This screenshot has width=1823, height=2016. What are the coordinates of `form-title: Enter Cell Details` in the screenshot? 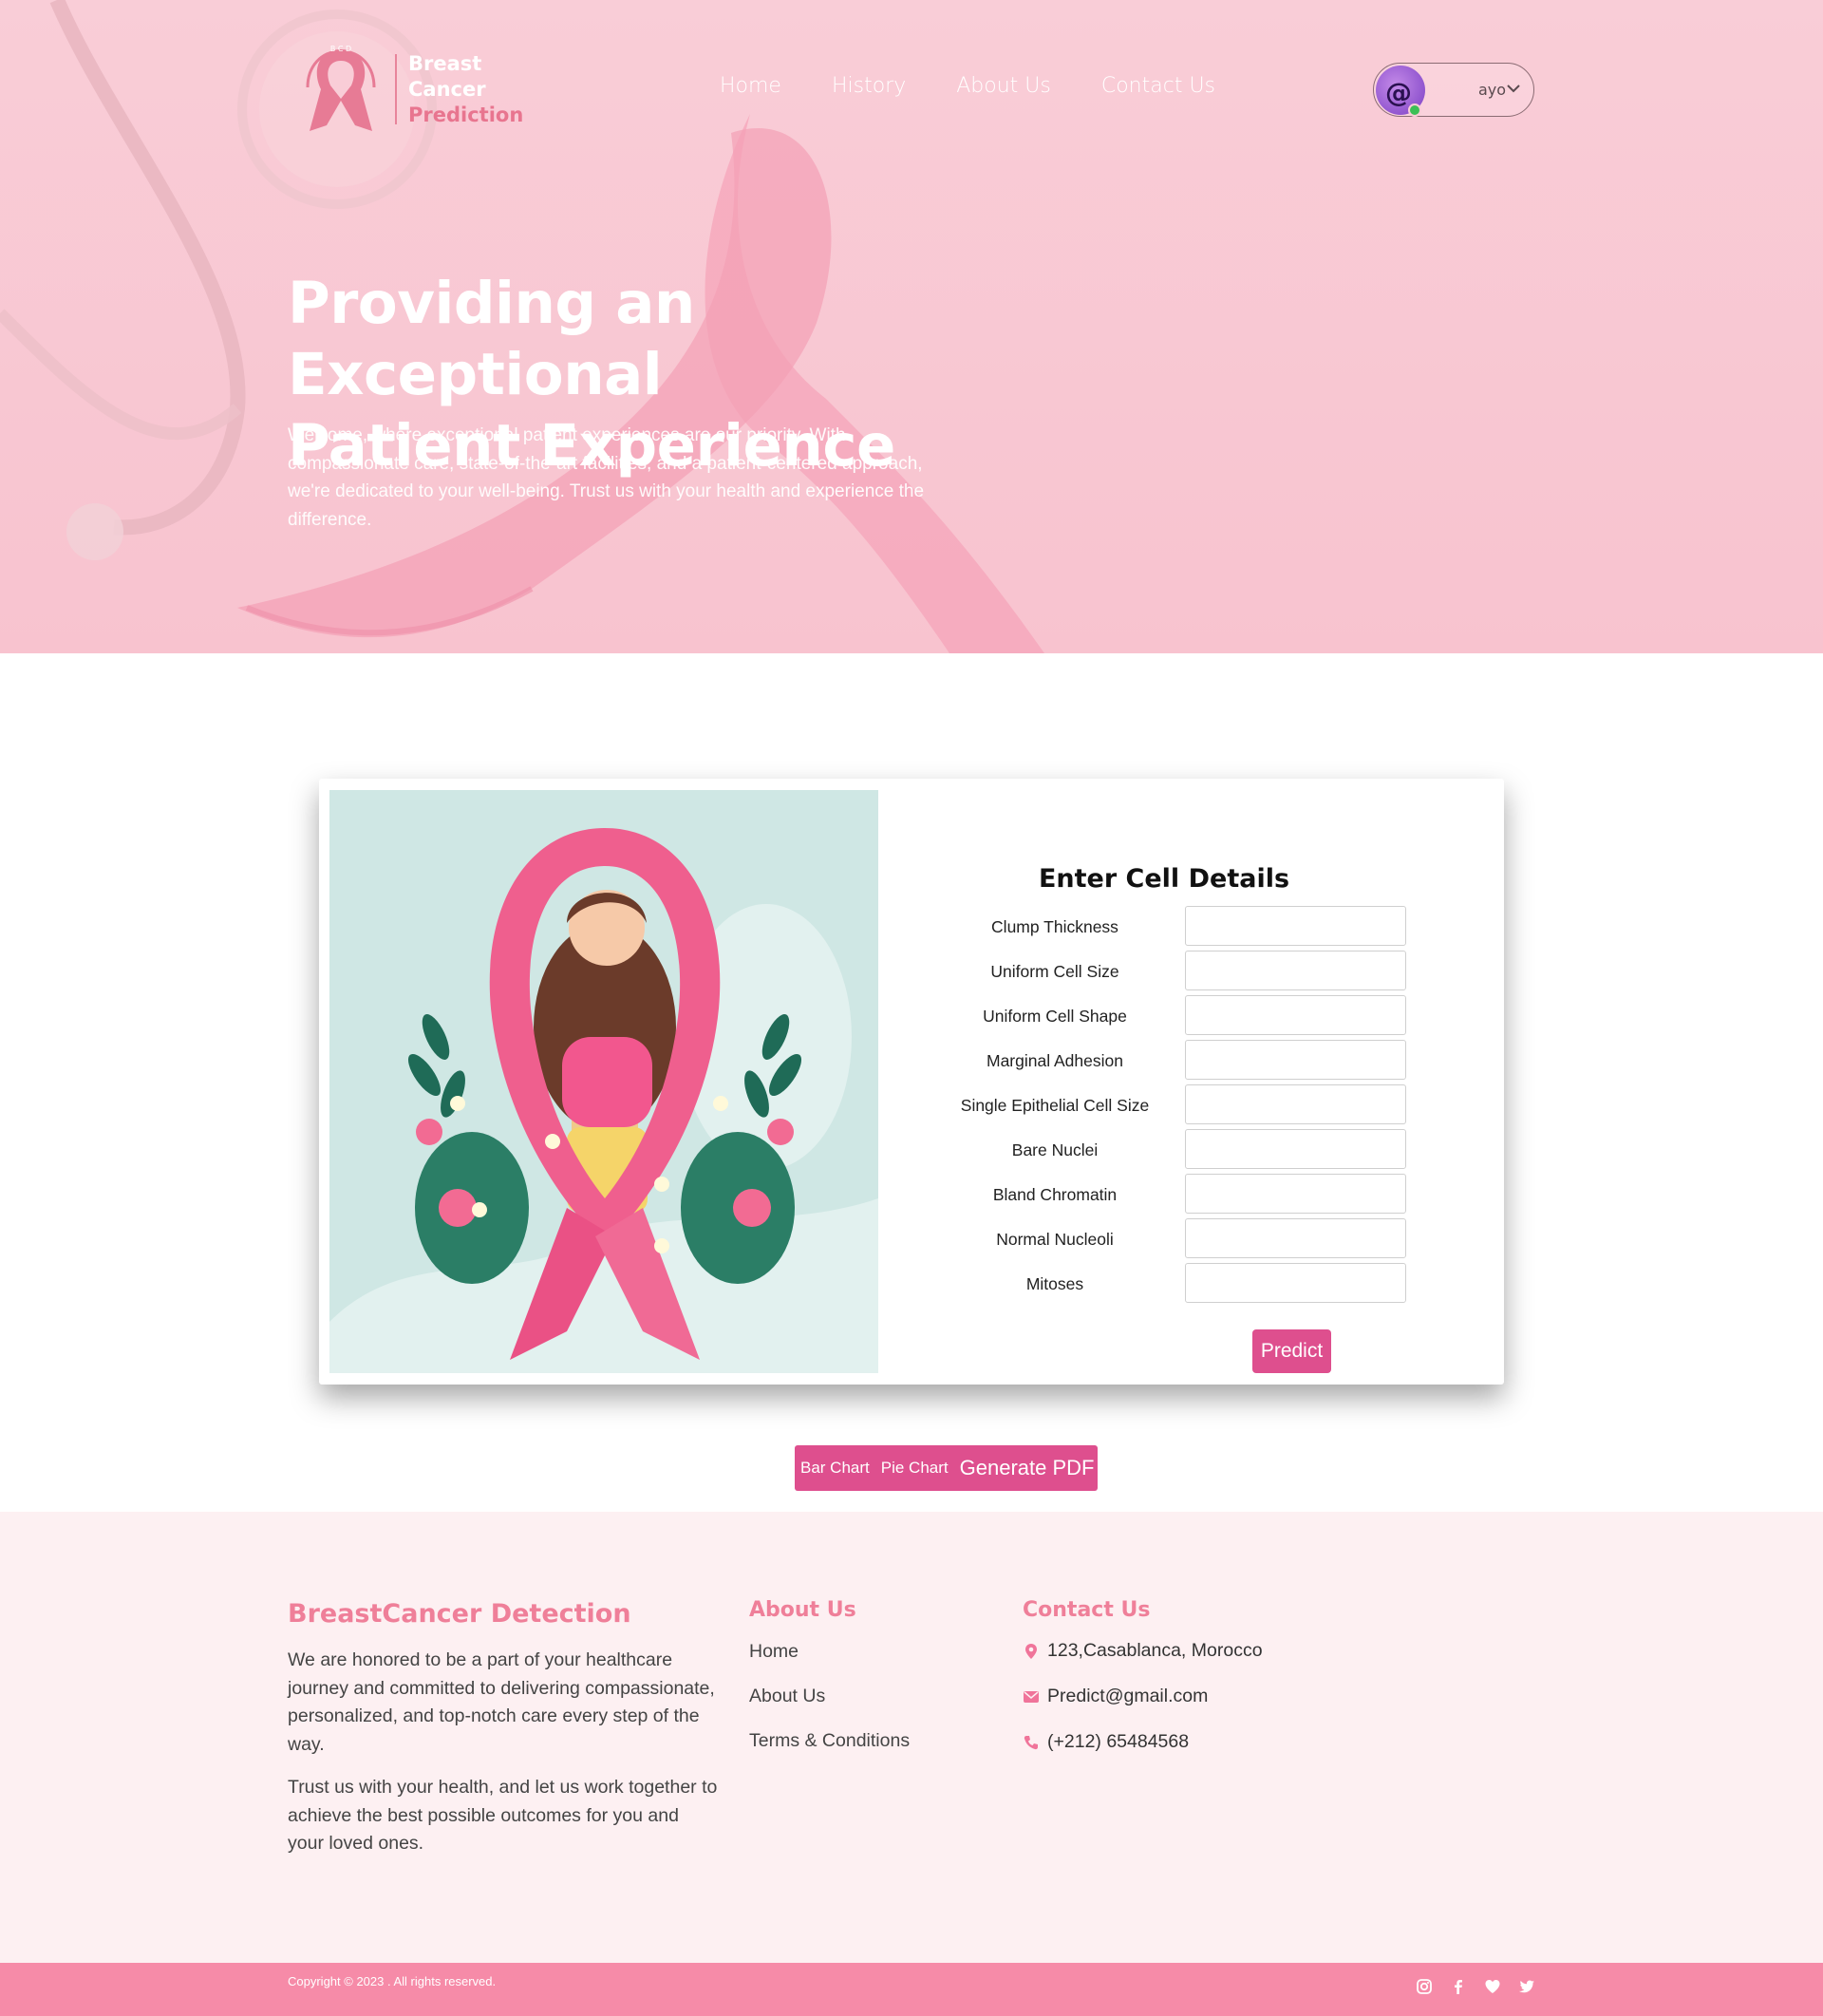 It's located at (1164, 879).